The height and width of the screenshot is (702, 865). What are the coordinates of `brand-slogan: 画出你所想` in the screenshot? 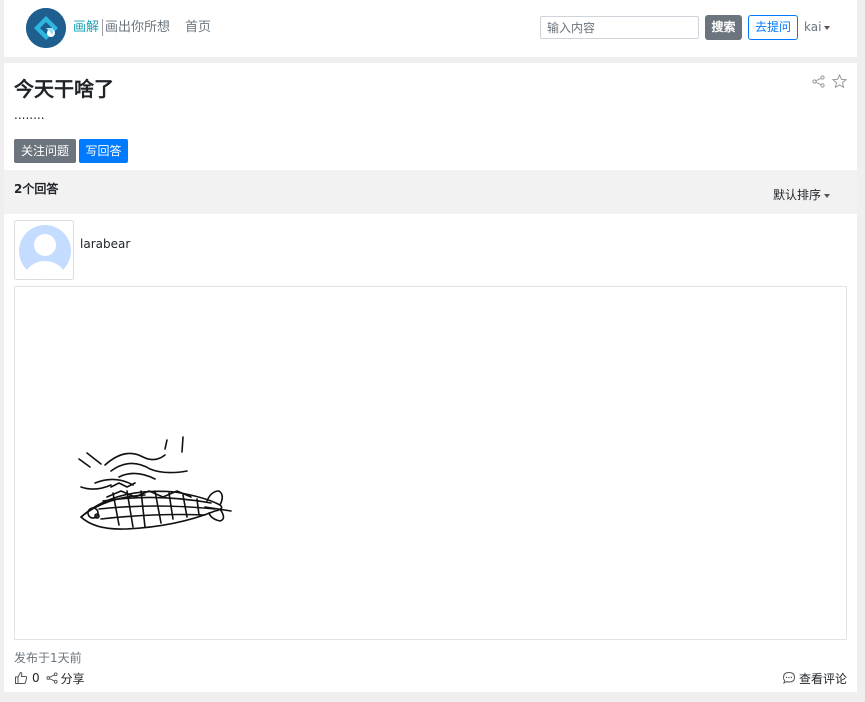 It's located at (138, 27).